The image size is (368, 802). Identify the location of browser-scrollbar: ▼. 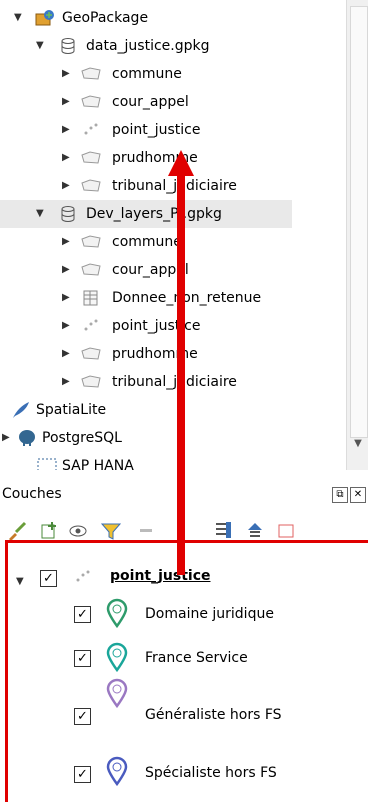
(357, 235).